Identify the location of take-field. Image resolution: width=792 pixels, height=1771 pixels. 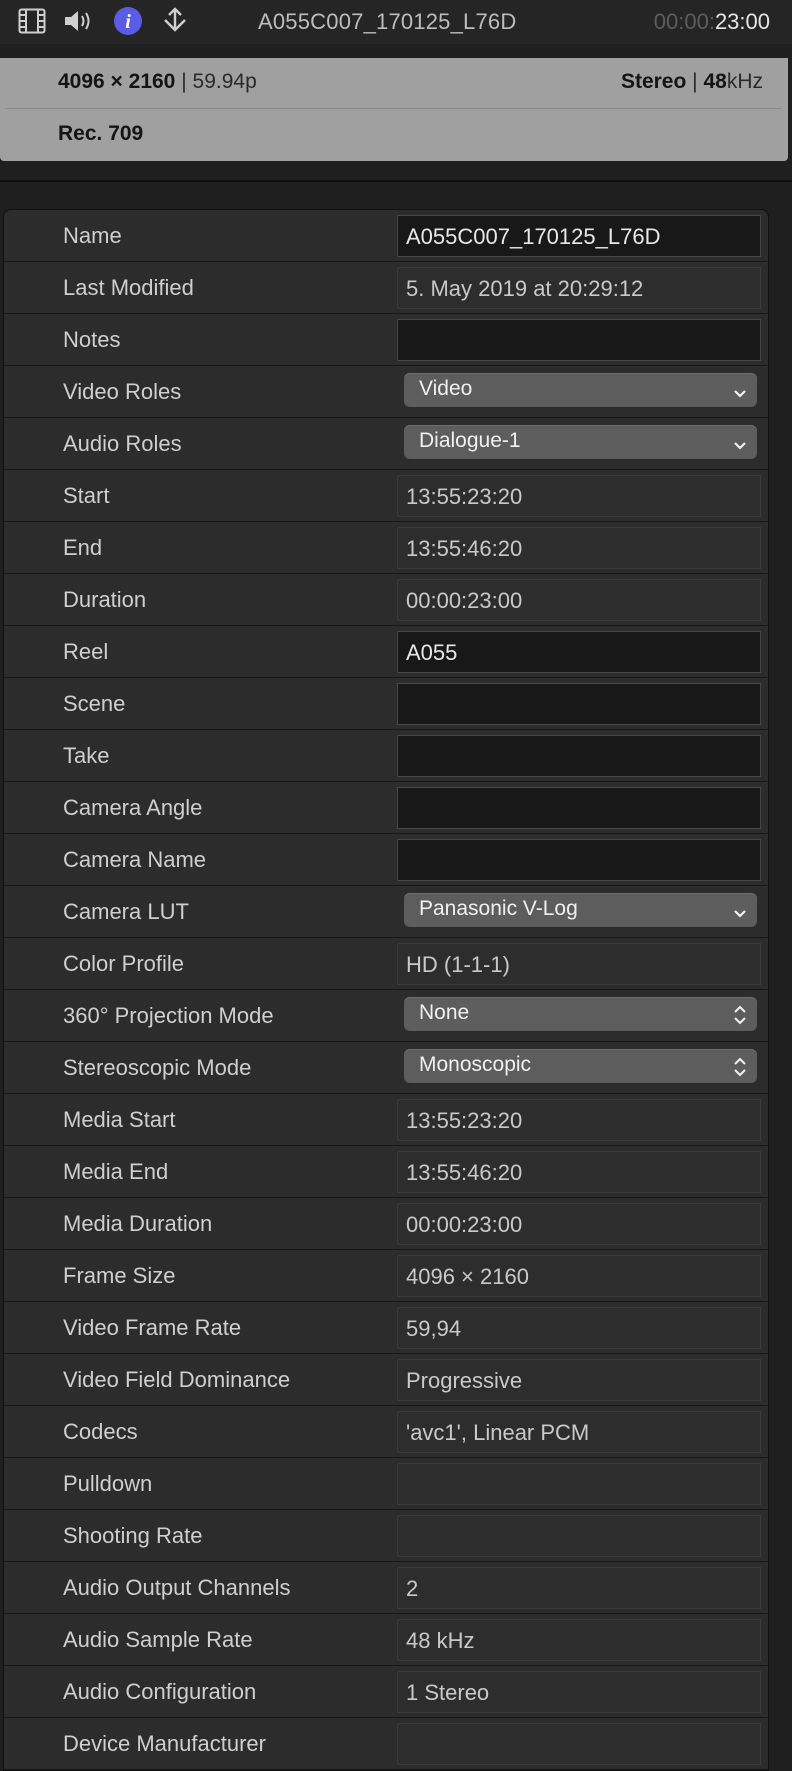
(579, 756).